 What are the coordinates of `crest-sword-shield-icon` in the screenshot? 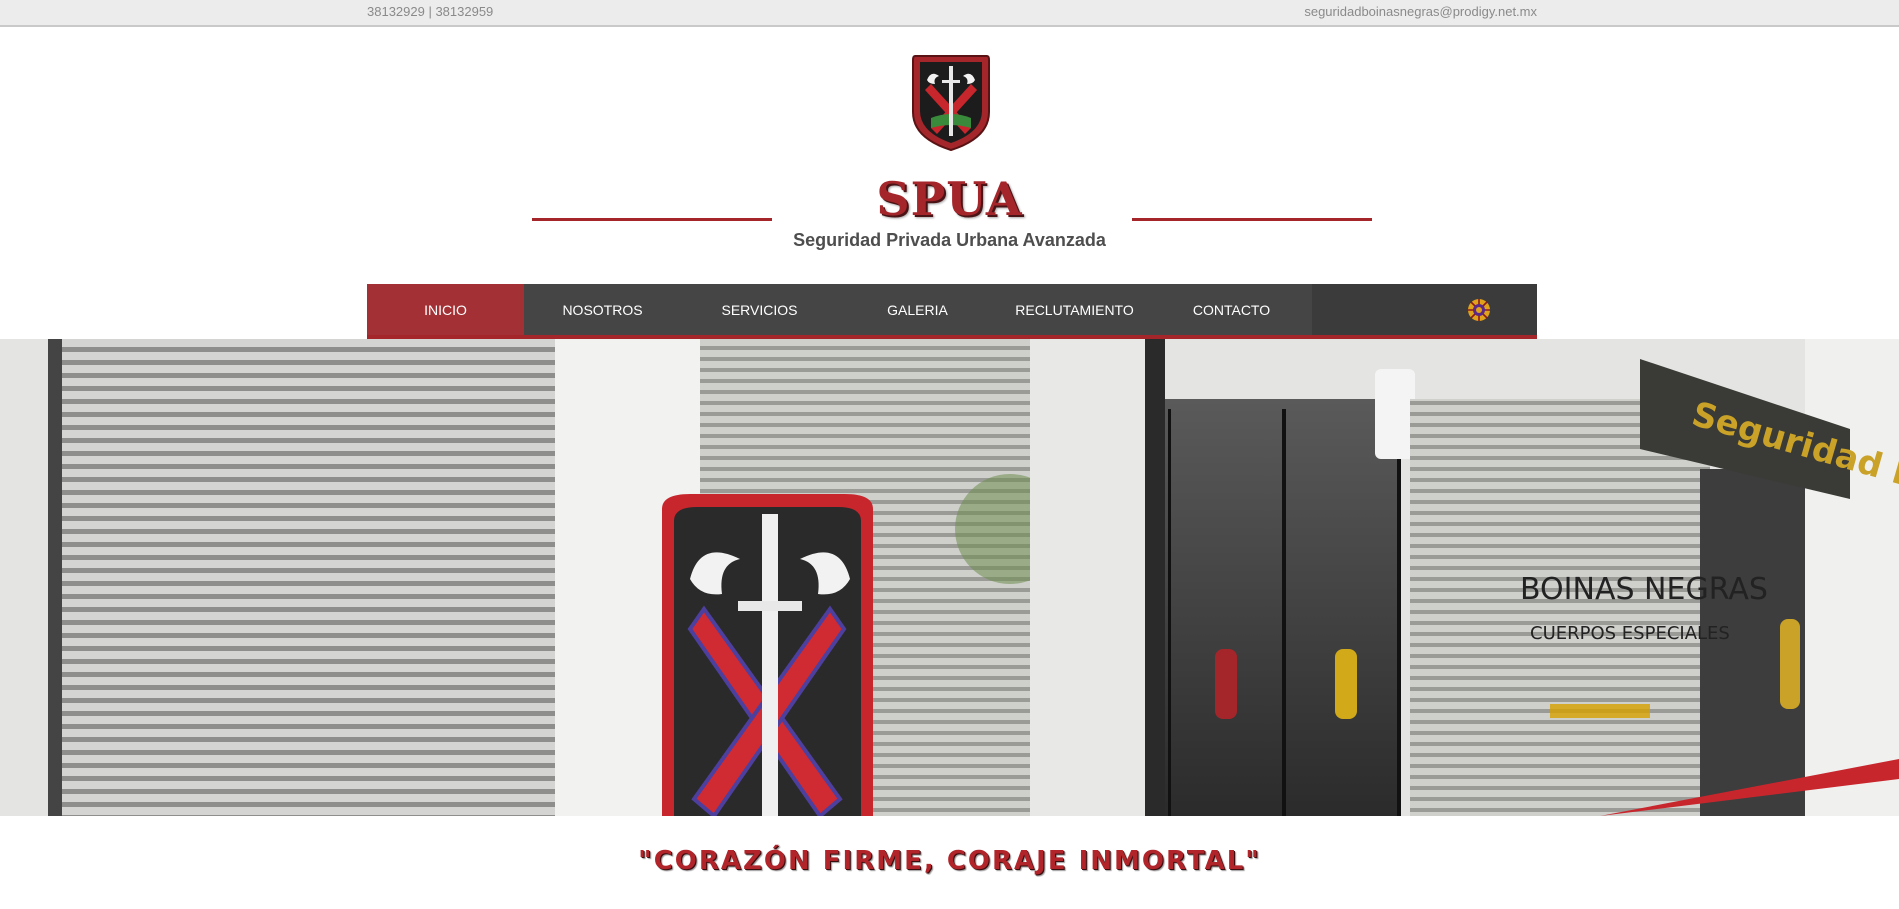 It's located at (951, 101).